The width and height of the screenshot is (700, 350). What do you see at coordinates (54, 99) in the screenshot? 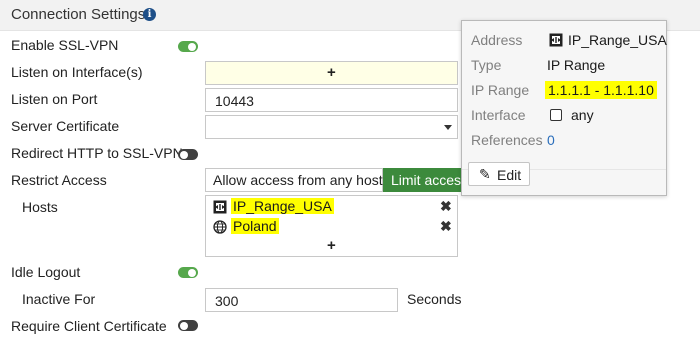
I see `listen-port-label: Listen on Port` at bounding box center [54, 99].